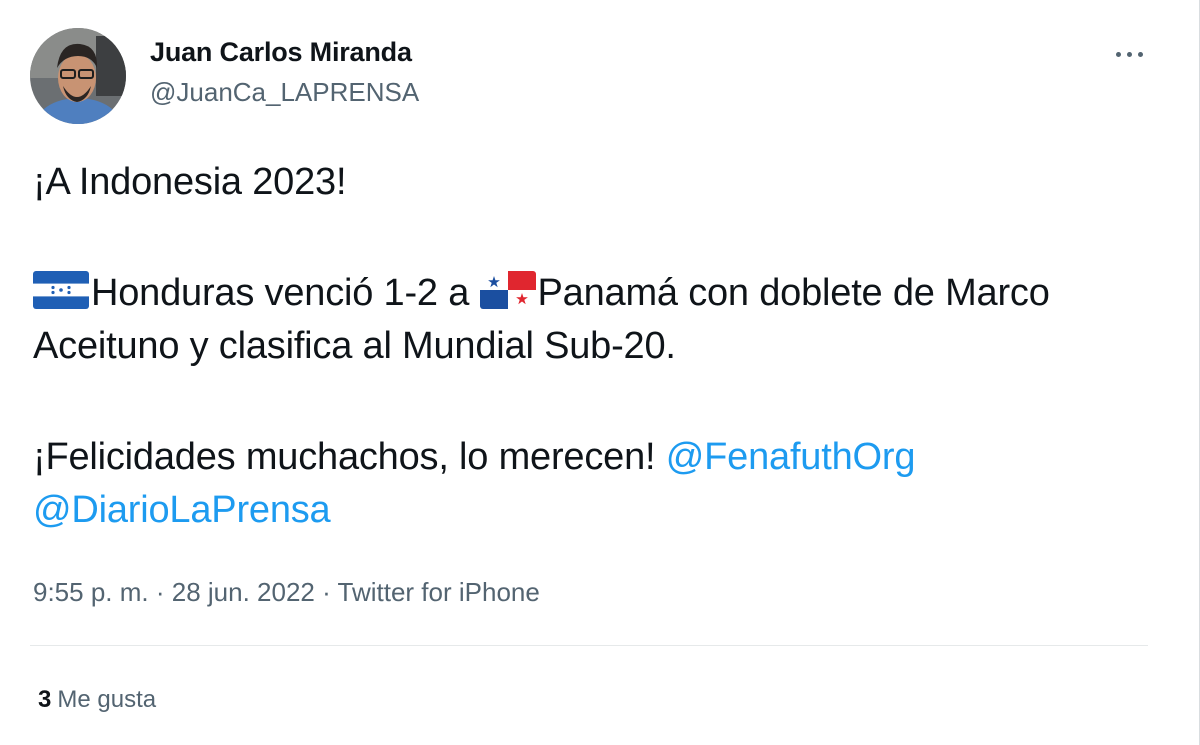  Describe the element at coordinates (107, 699) in the screenshot. I see `likes-label: Me gusta` at that location.